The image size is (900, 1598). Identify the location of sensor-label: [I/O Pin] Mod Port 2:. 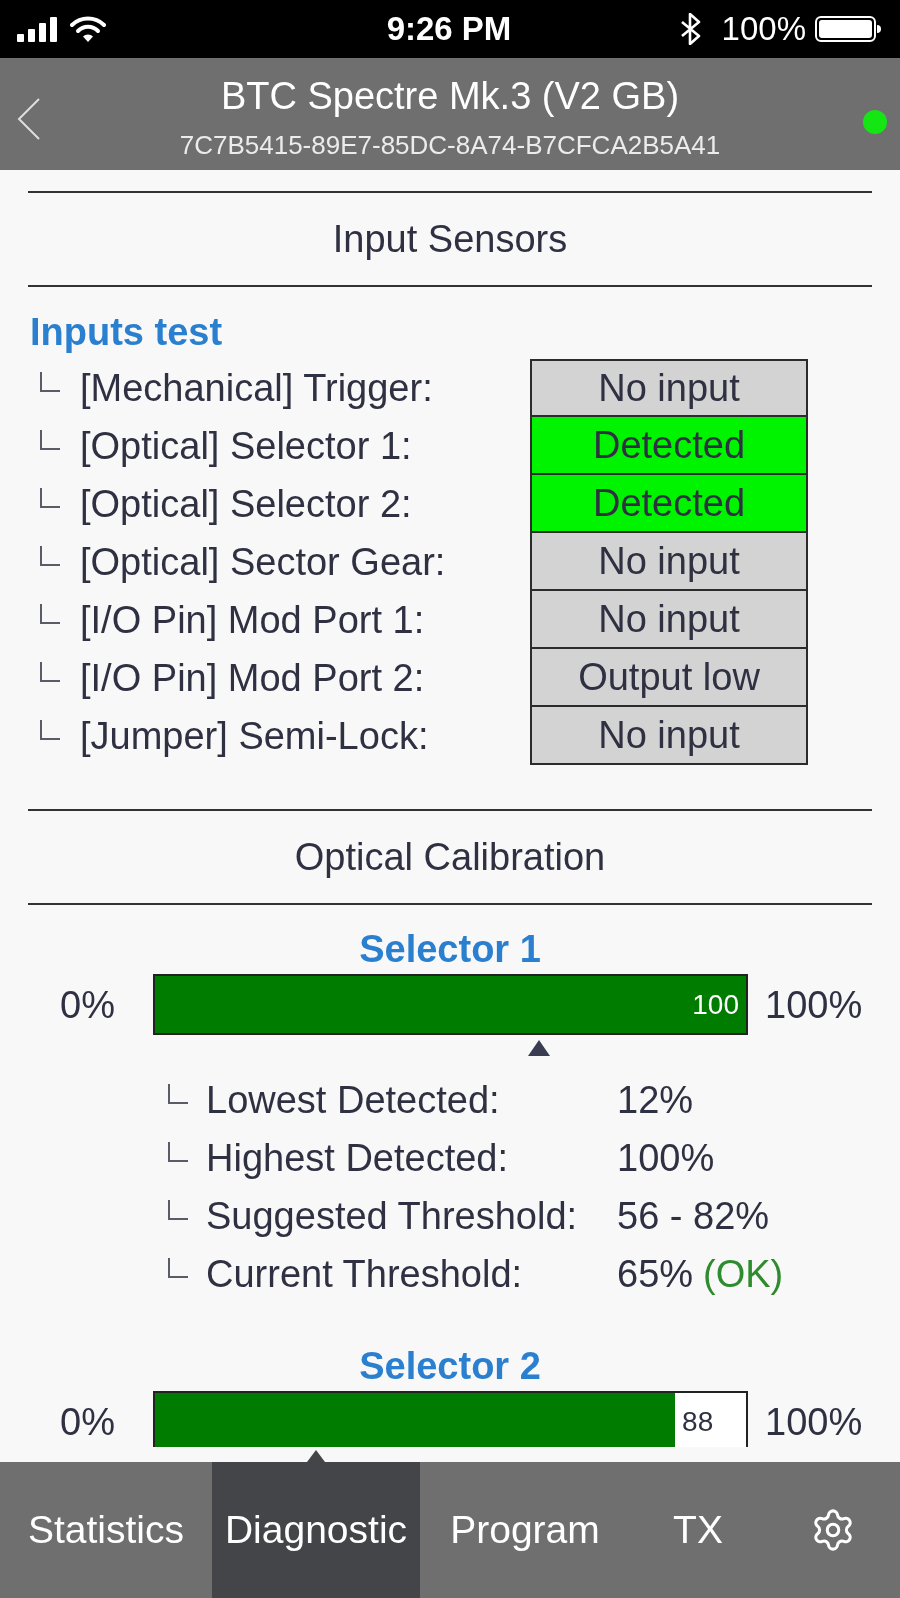
(252, 678).